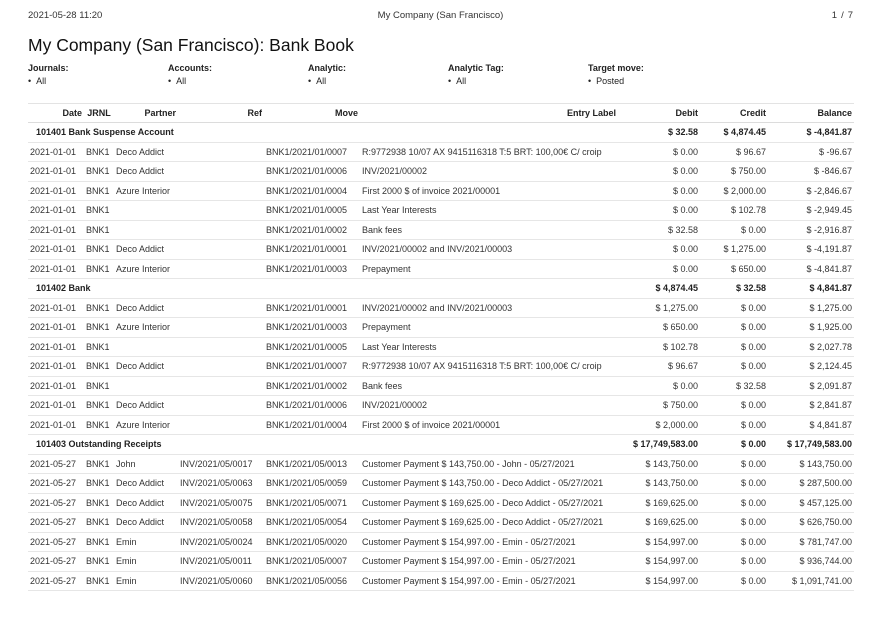 This screenshot has width=875, height=621. I want to click on cell-balance: $ 2,124.45, so click(811, 366).